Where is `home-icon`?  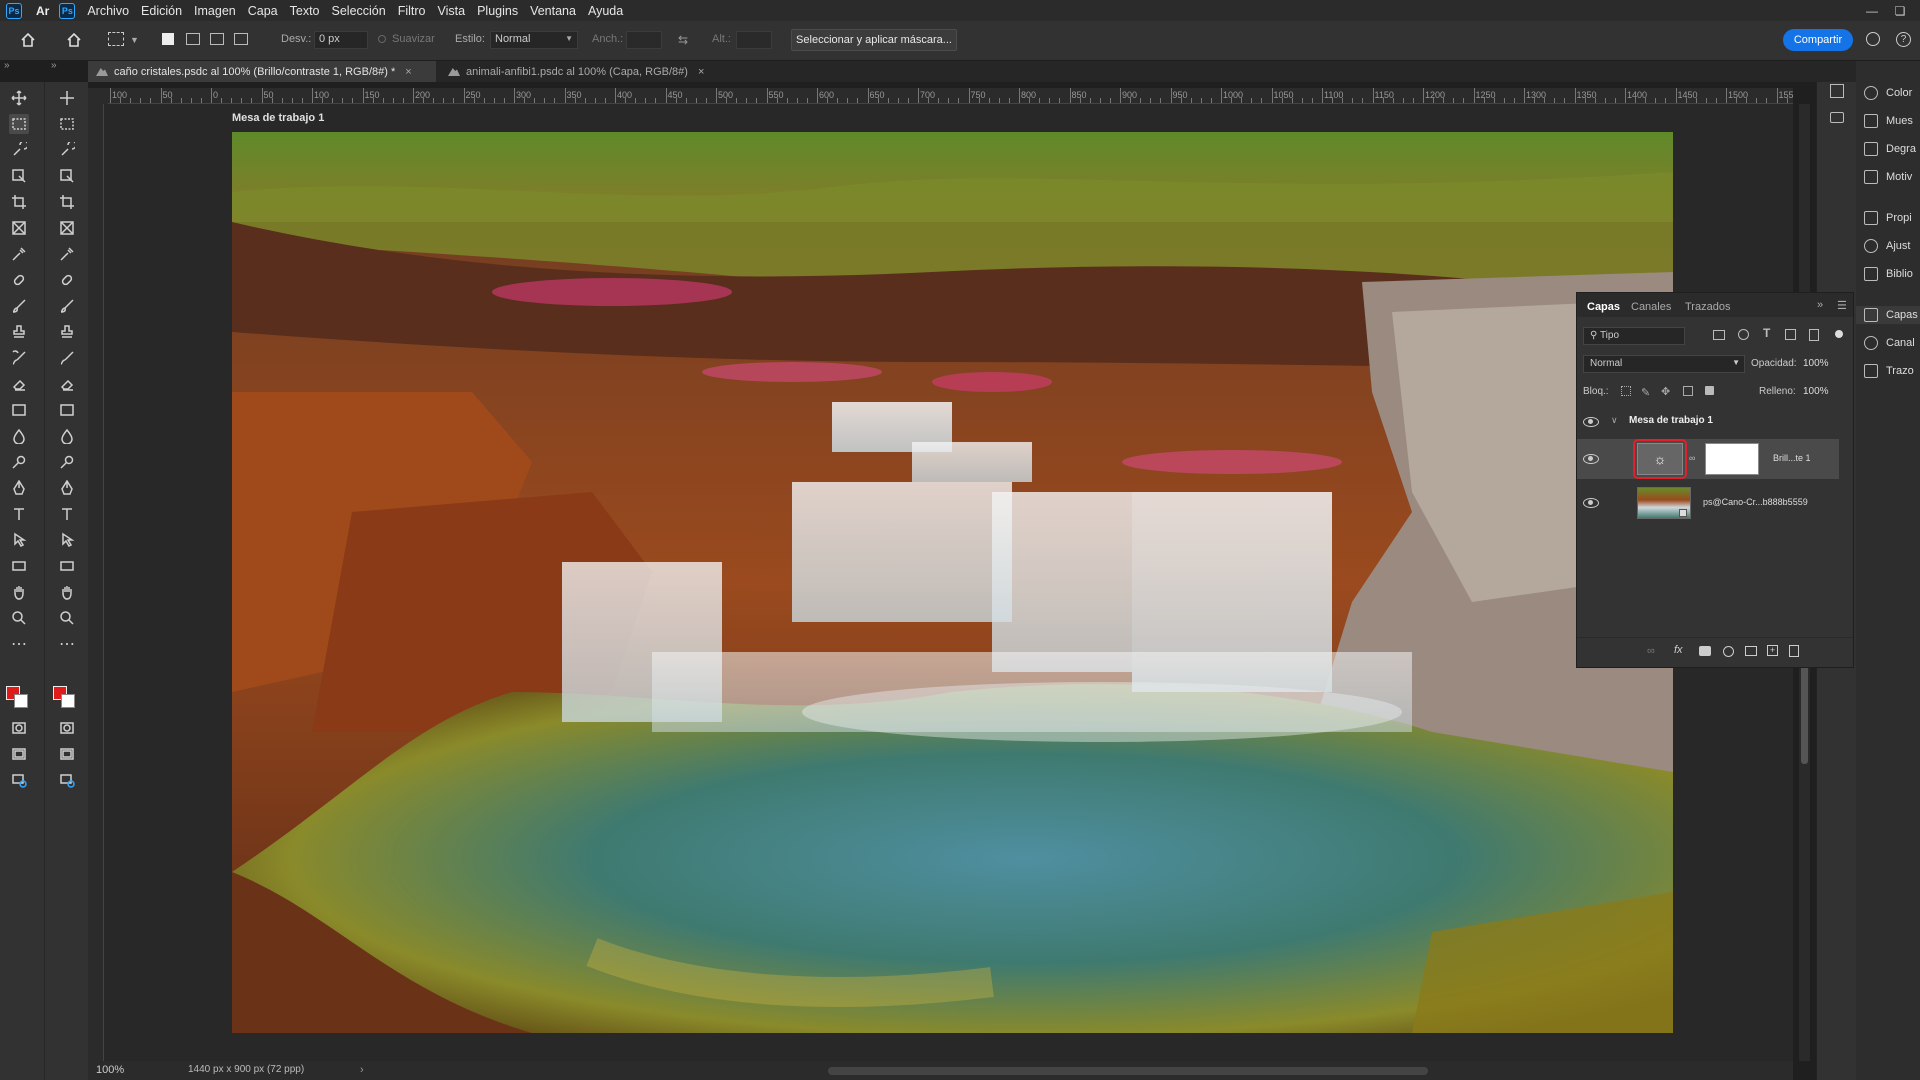 home-icon is located at coordinates (28, 40).